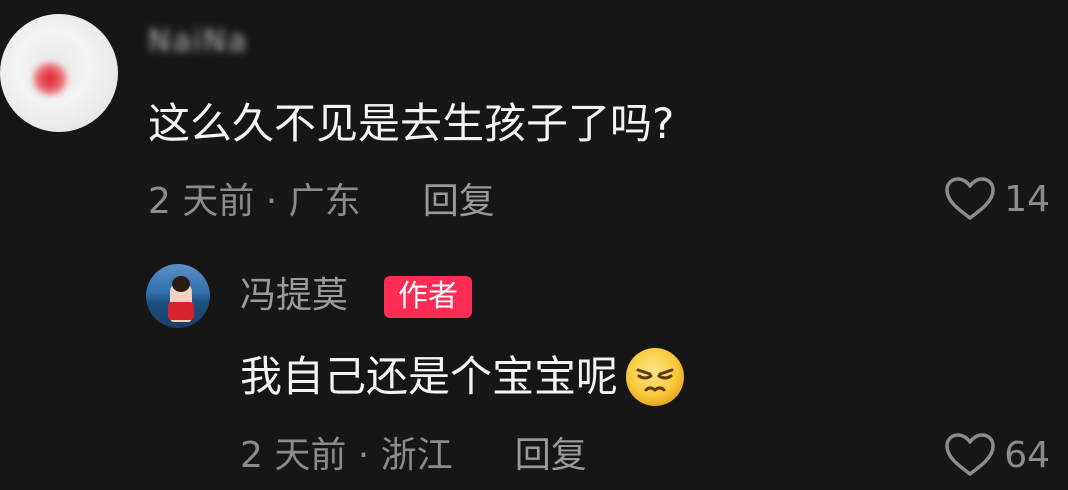  I want to click on like-count: 14, so click(1027, 199).